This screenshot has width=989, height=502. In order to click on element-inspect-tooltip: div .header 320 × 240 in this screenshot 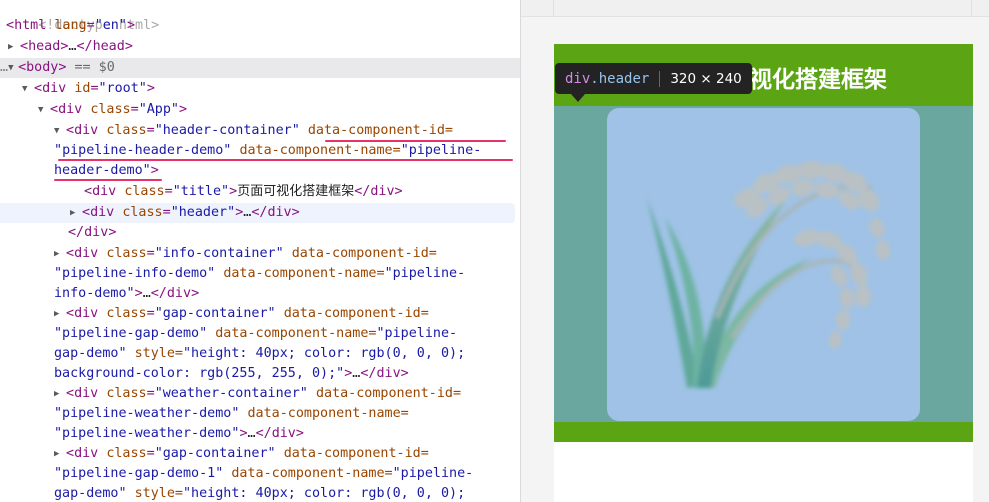, I will do `click(653, 78)`.